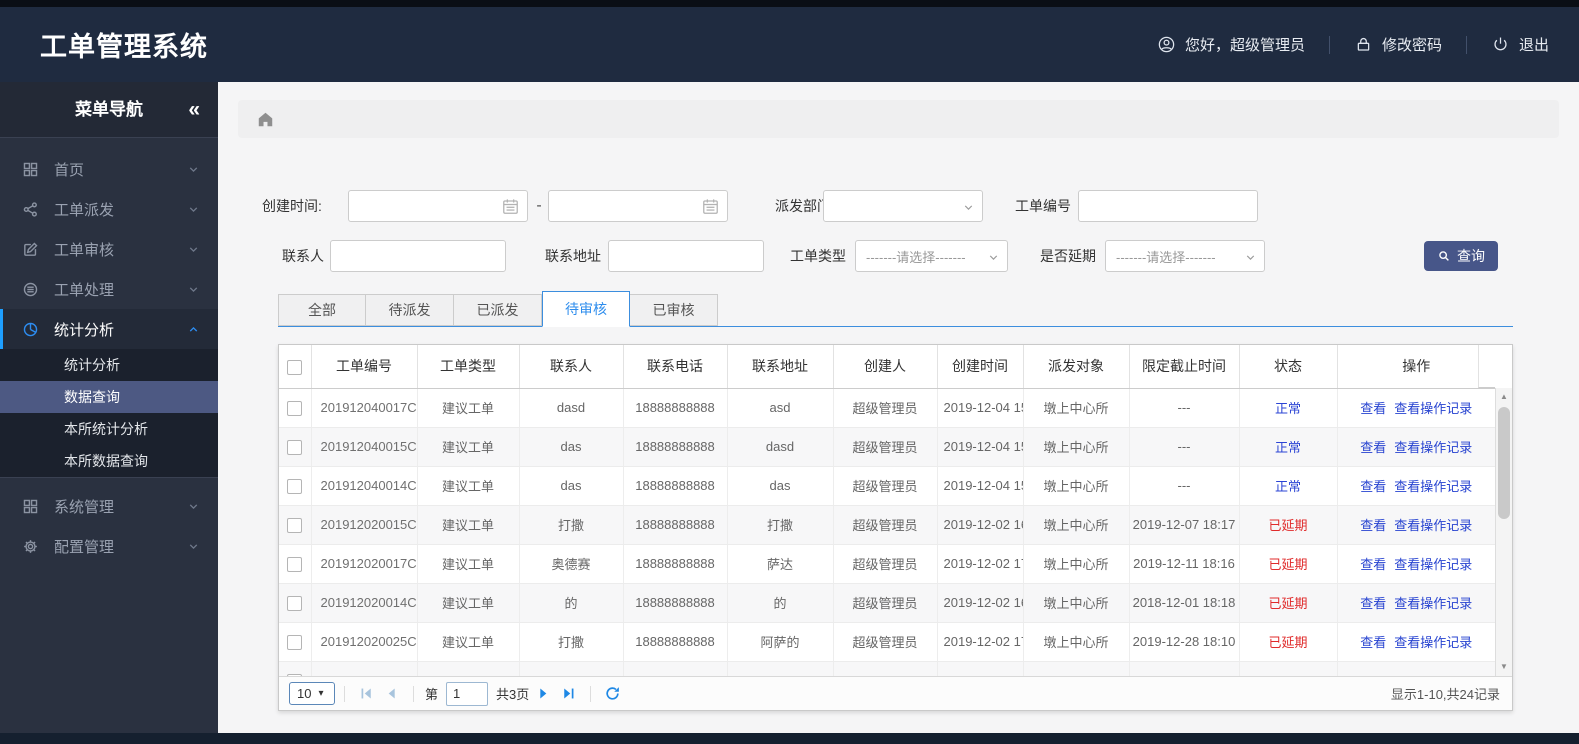  I want to click on is-delayed-select: -------请选择-------, so click(1185, 256).